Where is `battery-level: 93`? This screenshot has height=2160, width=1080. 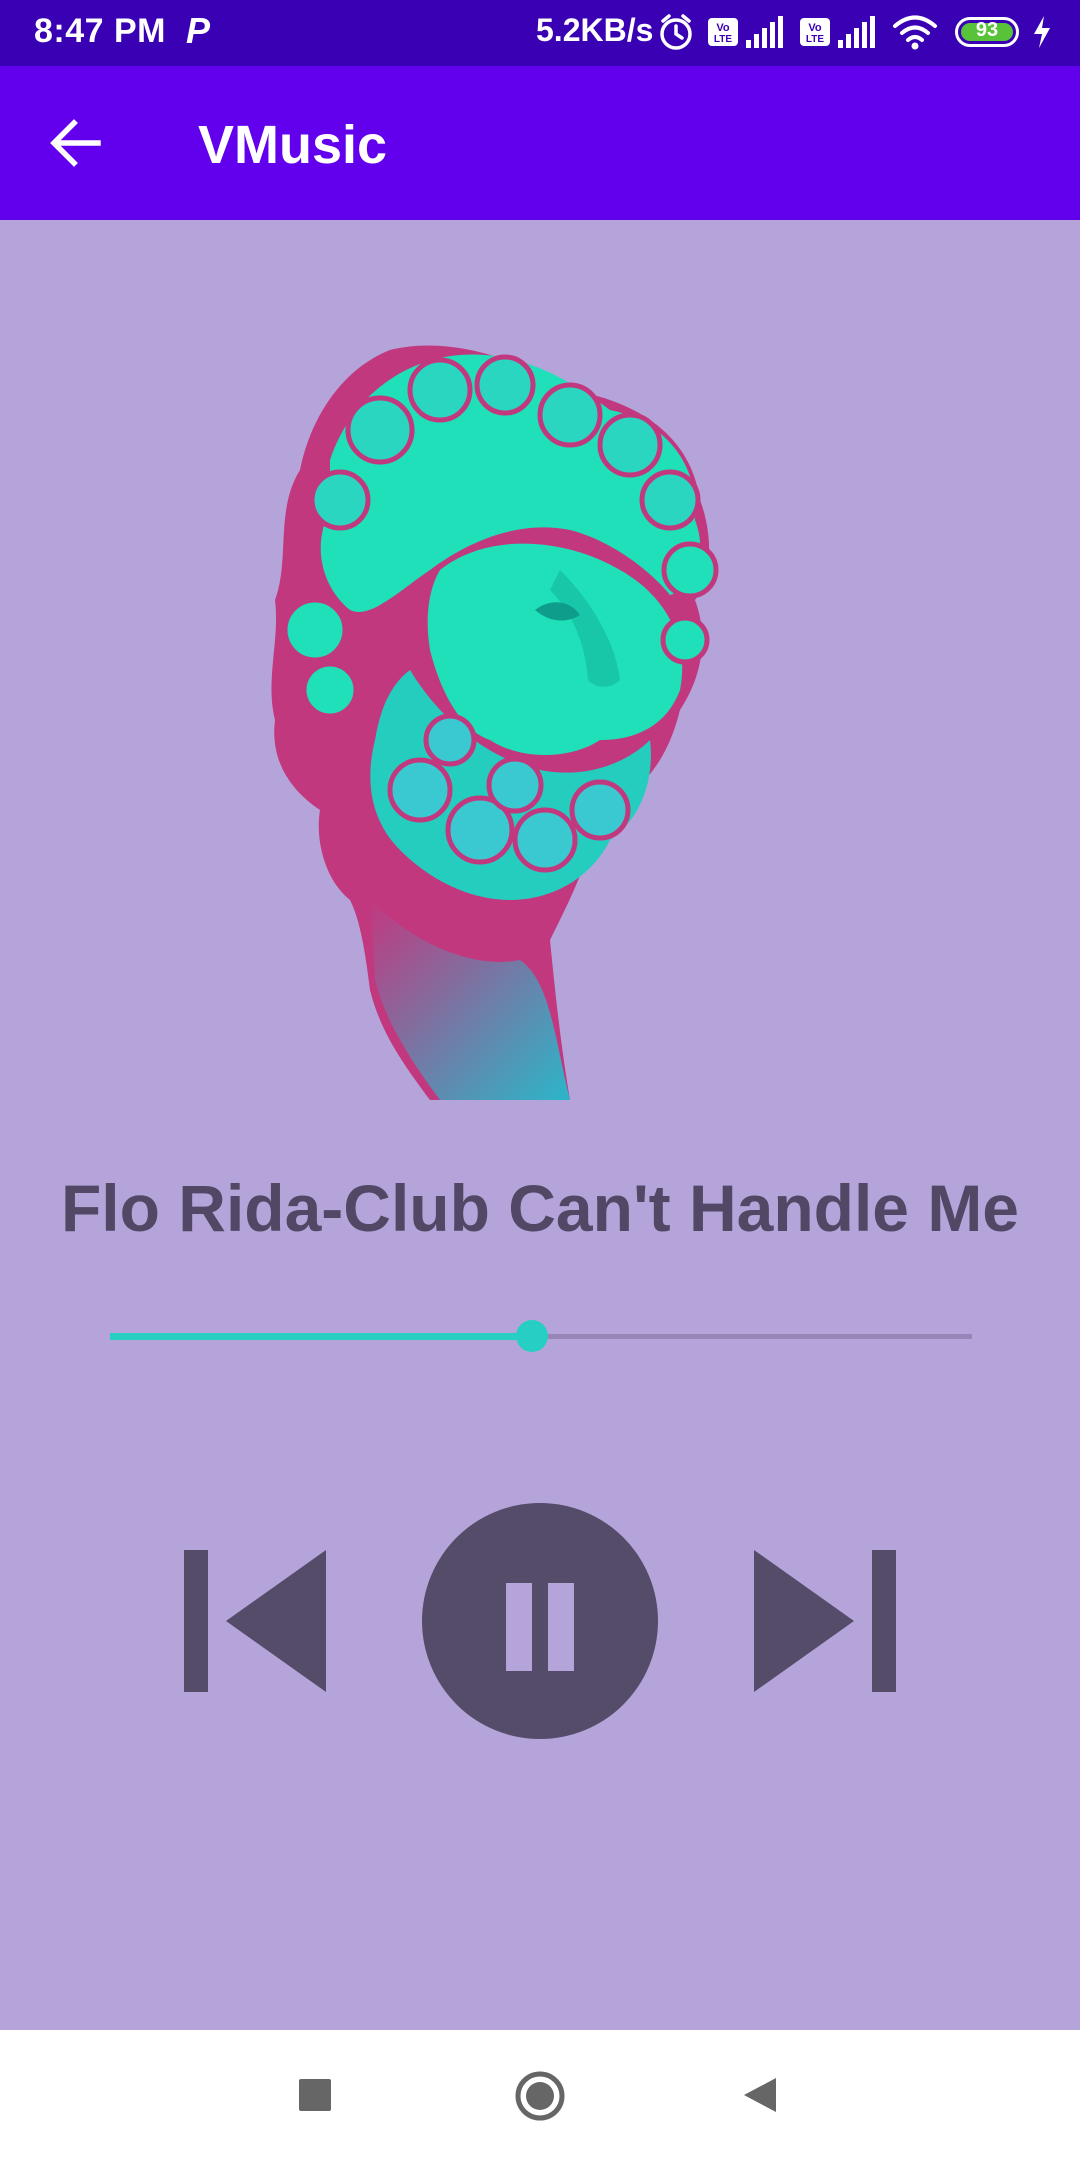 battery-level: 93 is located at coordinates (987, 30).